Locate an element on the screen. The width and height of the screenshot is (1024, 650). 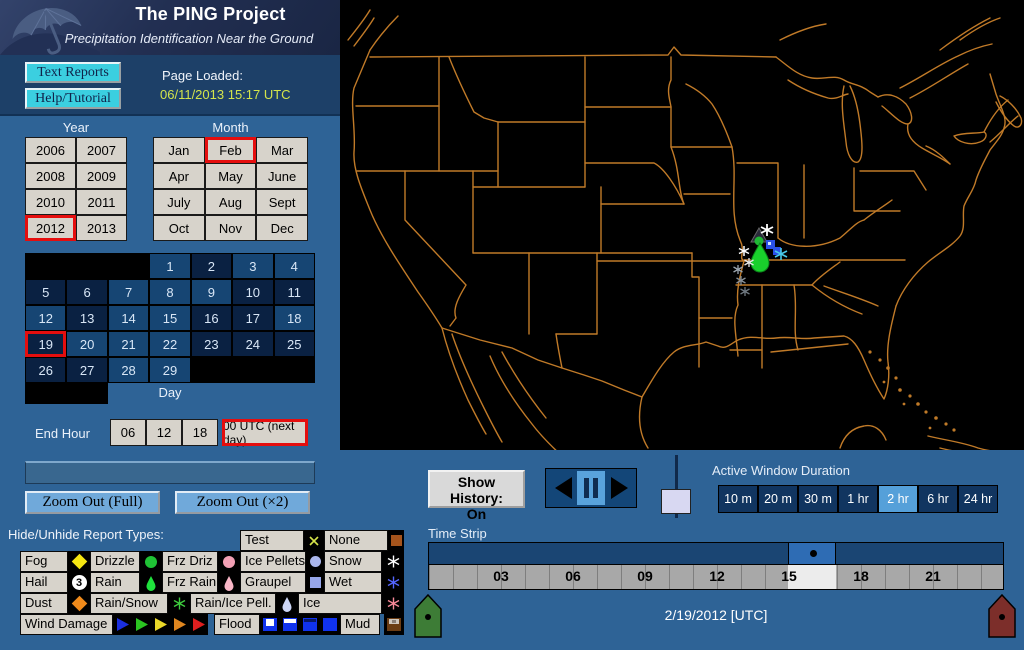
report-toggle-wind-damage: Wind Damage is located at coordinates (66, 624).